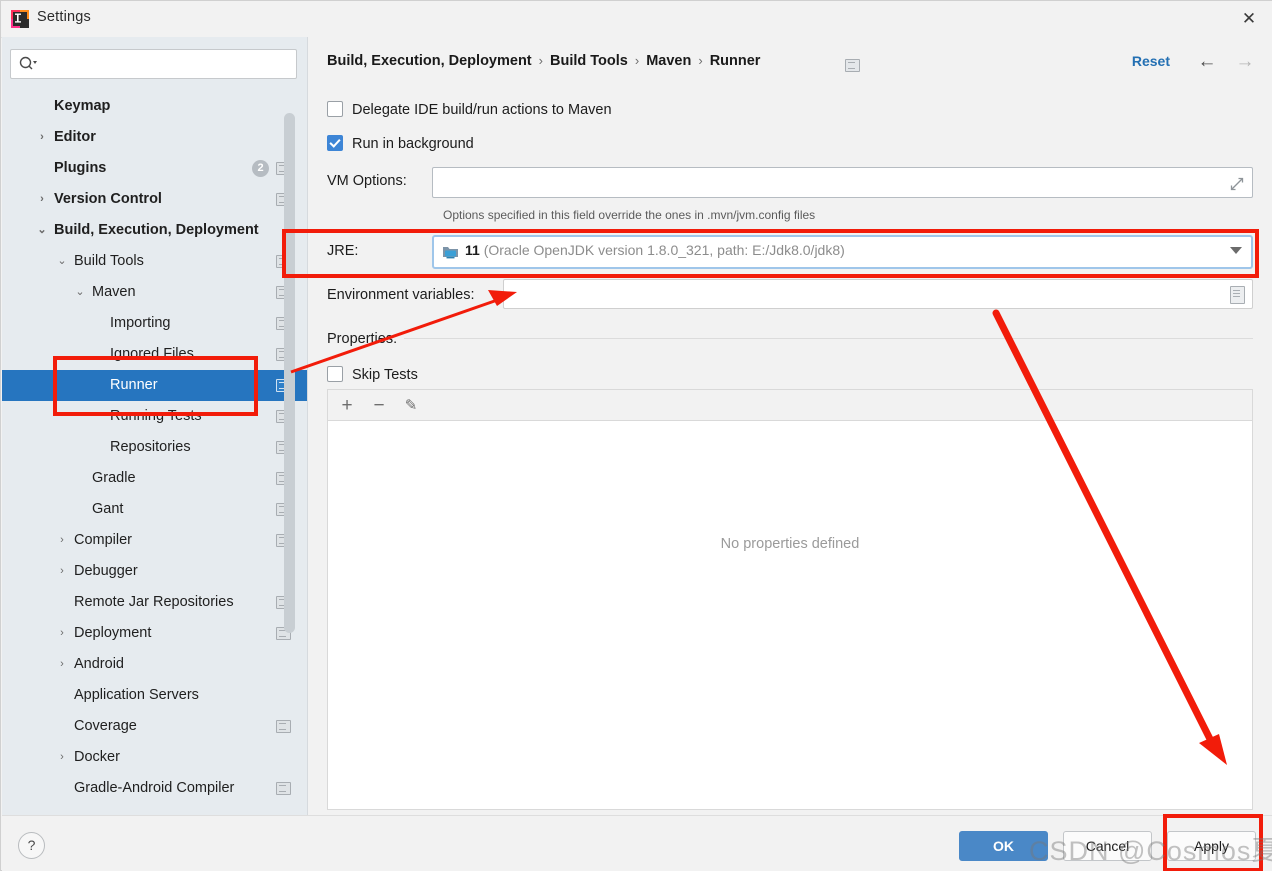 This screenshot has width=1272, height=871. What do you see at coordinates (20, 19) in the screenshot?
I see `intellij-idea-icon` at bounding box center [20, 19].